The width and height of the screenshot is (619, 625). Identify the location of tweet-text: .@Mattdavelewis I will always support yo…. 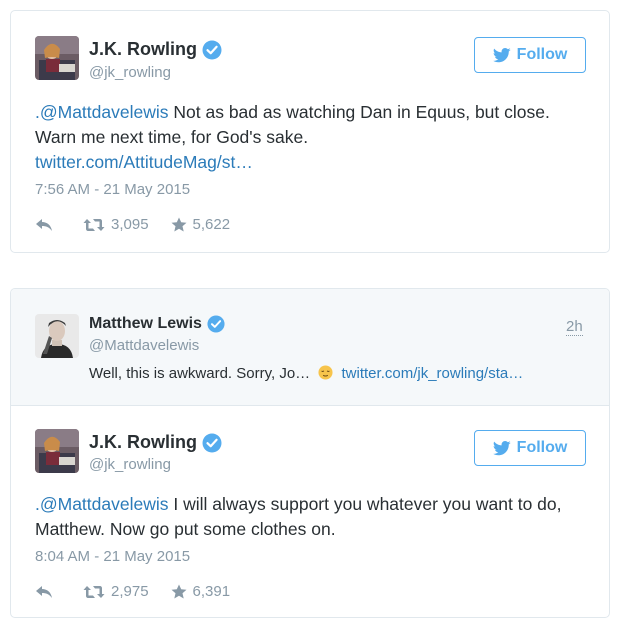
(315, 517).